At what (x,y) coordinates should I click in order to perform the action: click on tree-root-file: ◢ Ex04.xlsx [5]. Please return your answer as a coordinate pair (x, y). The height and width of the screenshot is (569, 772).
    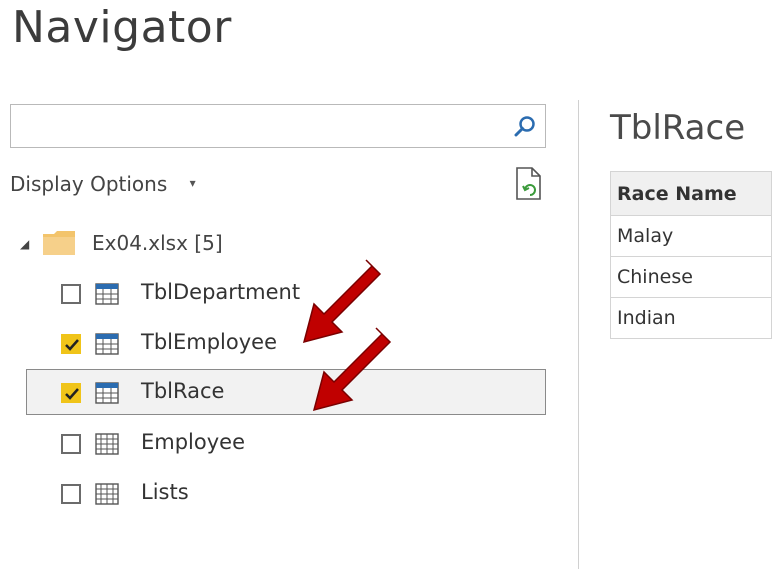
    Looking at the image, I should click on (140, 244).